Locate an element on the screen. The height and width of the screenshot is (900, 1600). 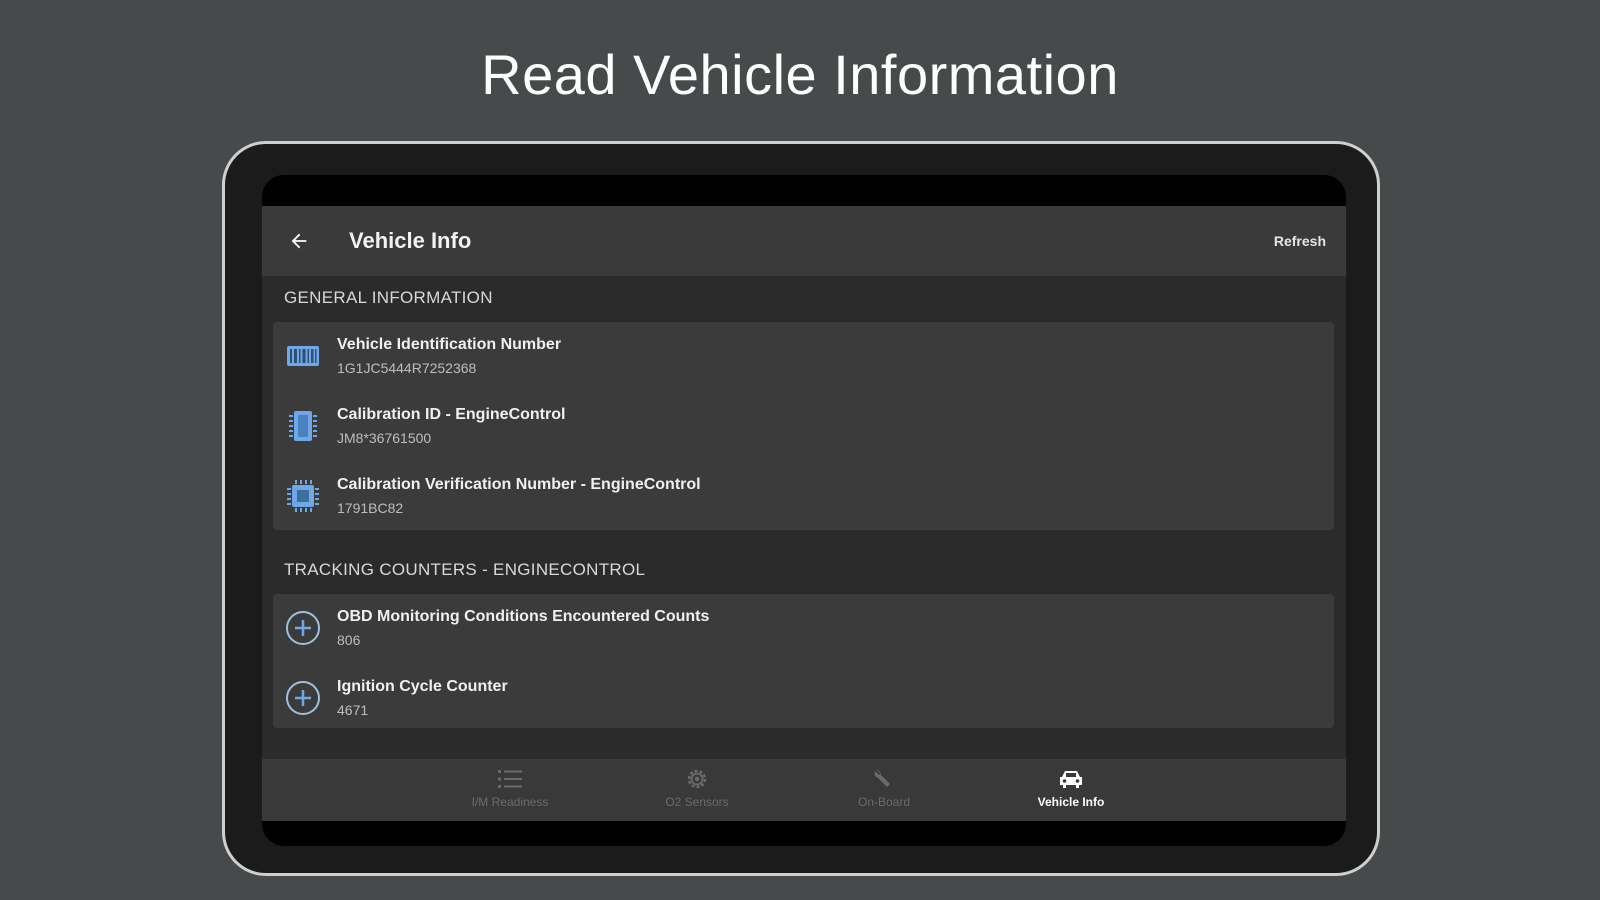
tab-o2-sensors: O2 Sensors is located at coordinates (697, 791).